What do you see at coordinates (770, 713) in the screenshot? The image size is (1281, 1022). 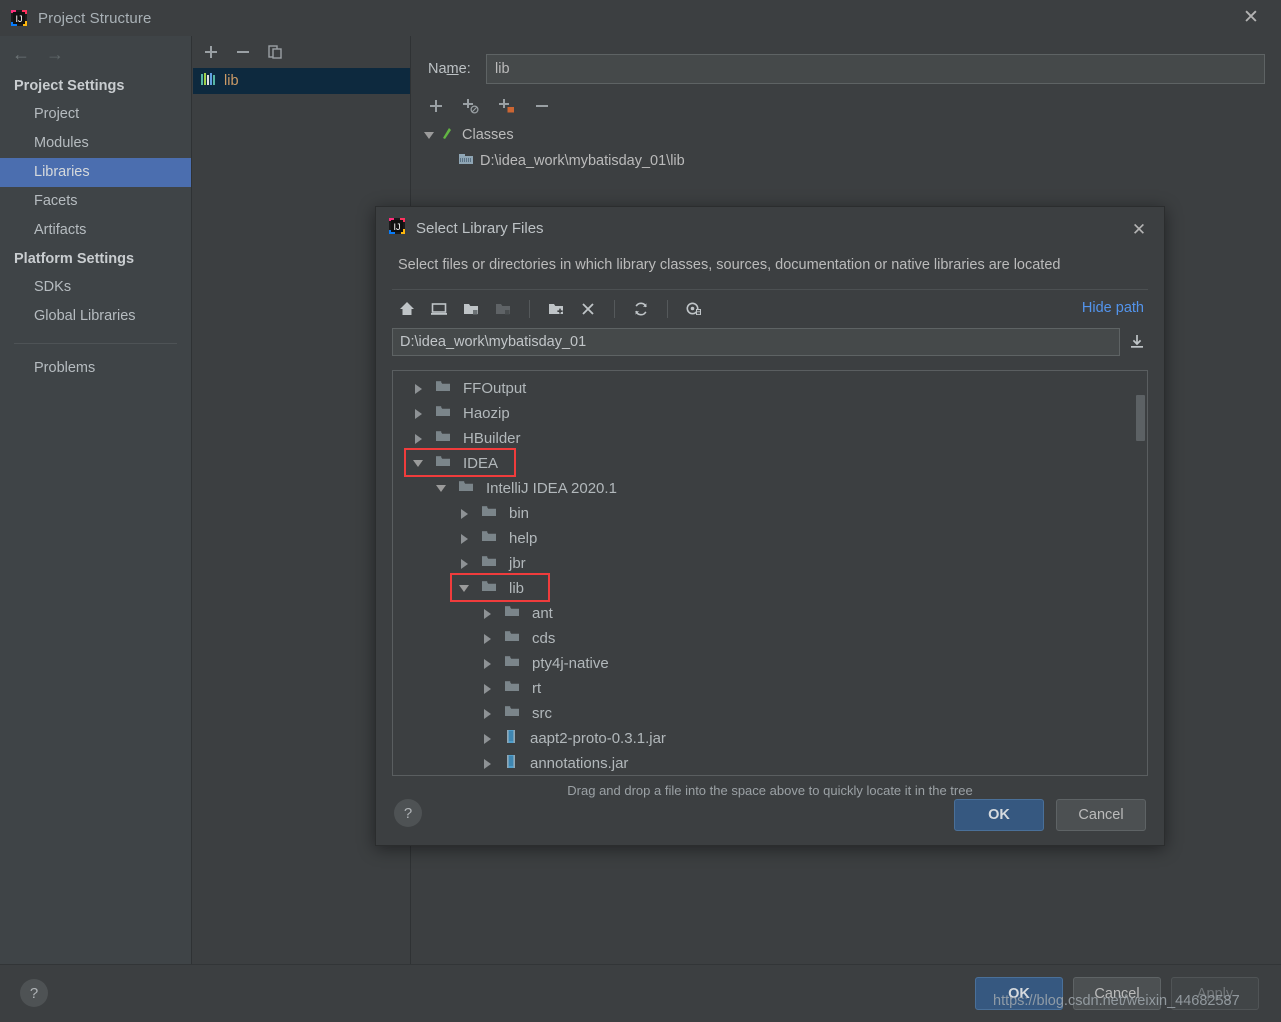 I see `file-tree-row: src` at bounding box center [770, 713].